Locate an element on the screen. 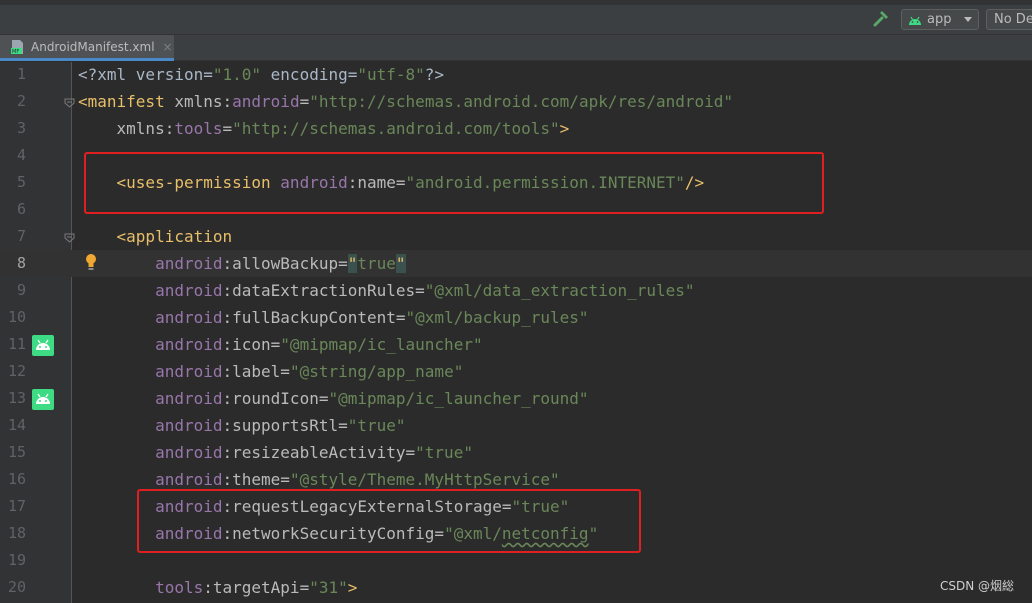 The image size is (1032, 603). tab-androidmanifest: MF AndroidManifest.xml × is located at coordinates (87, 48).